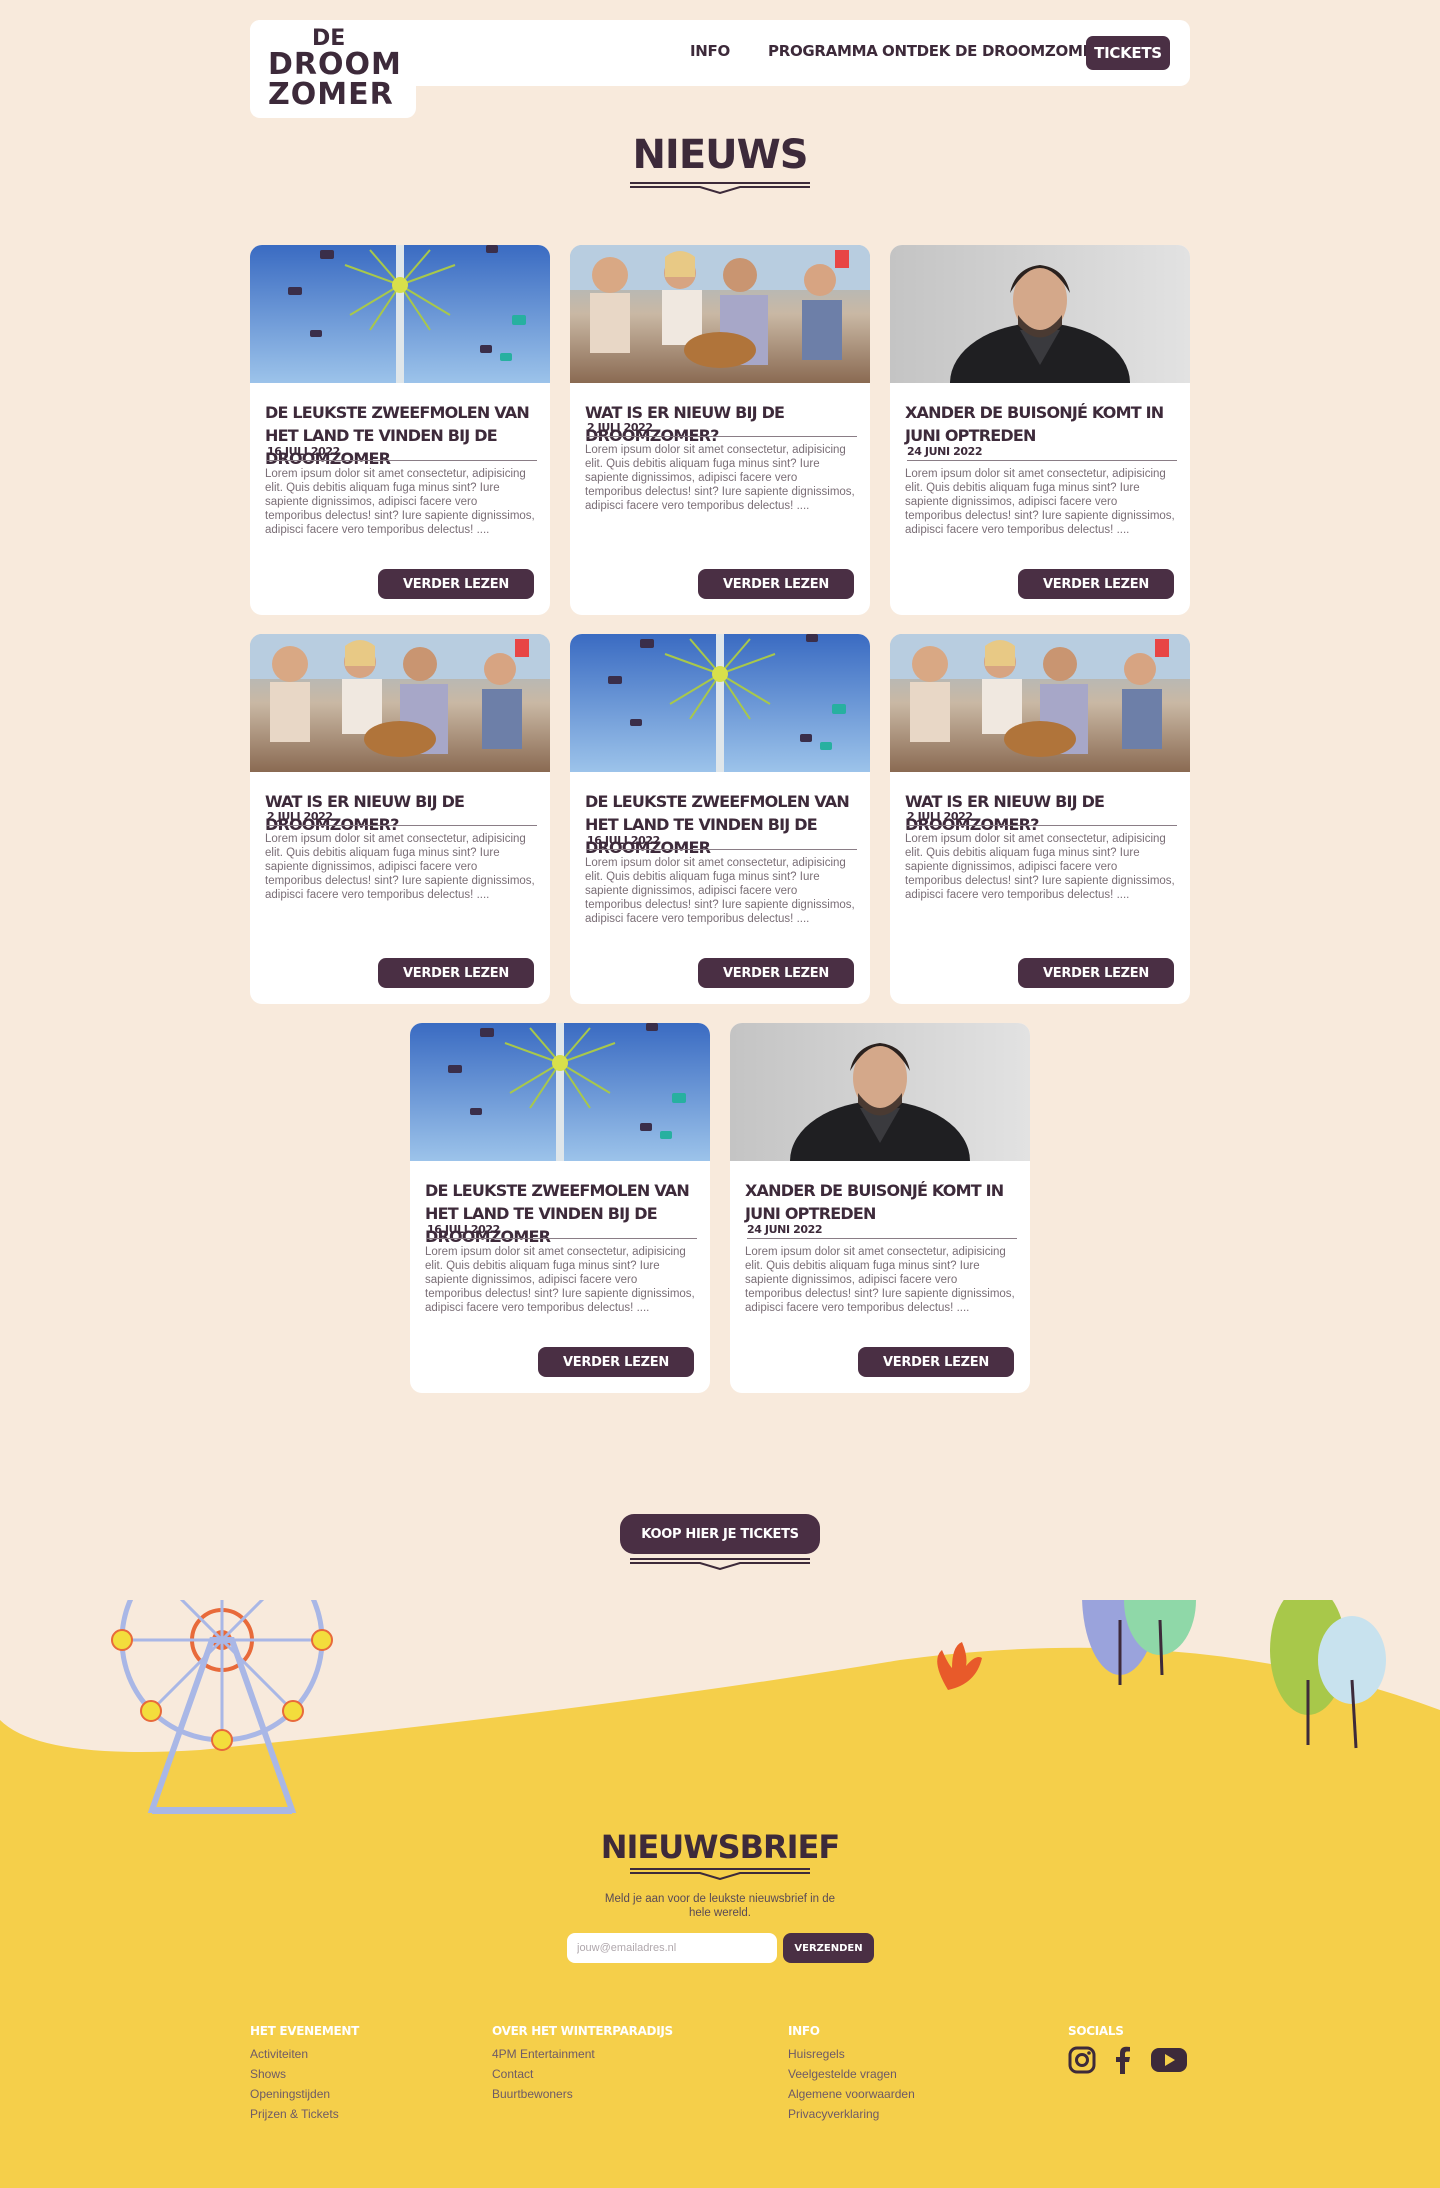  I want to click on footer-link: Prijzen & Tickets, so click(304, 2114).